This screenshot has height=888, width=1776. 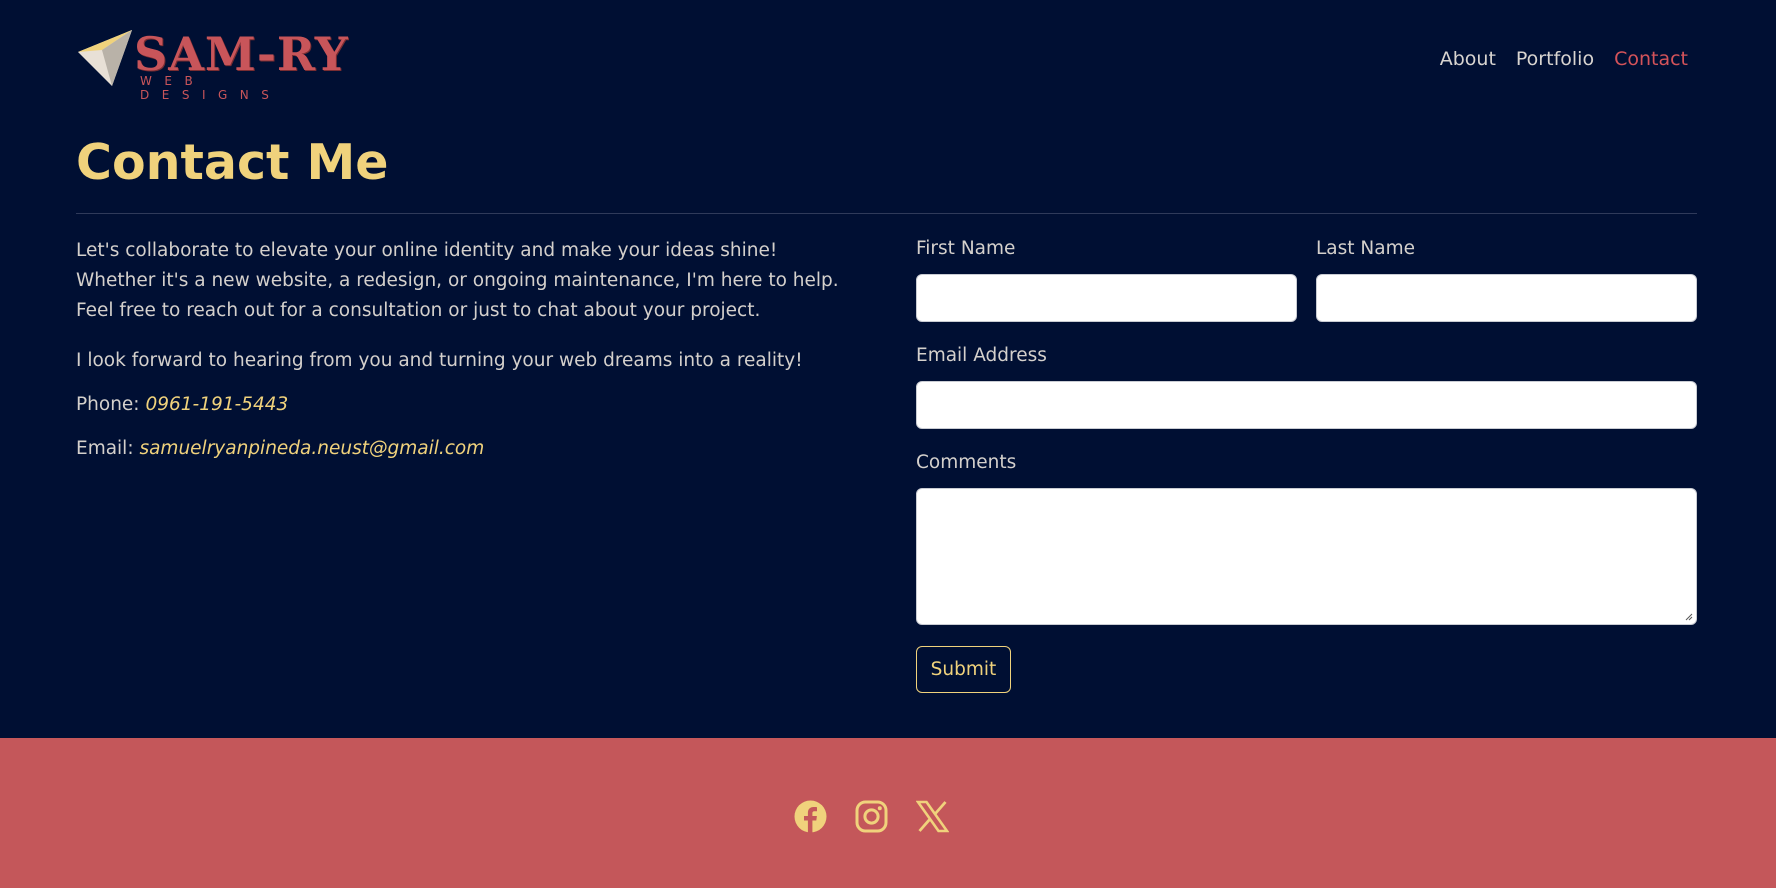 I want to click on instagram-icon, so click(x=871, y=816).